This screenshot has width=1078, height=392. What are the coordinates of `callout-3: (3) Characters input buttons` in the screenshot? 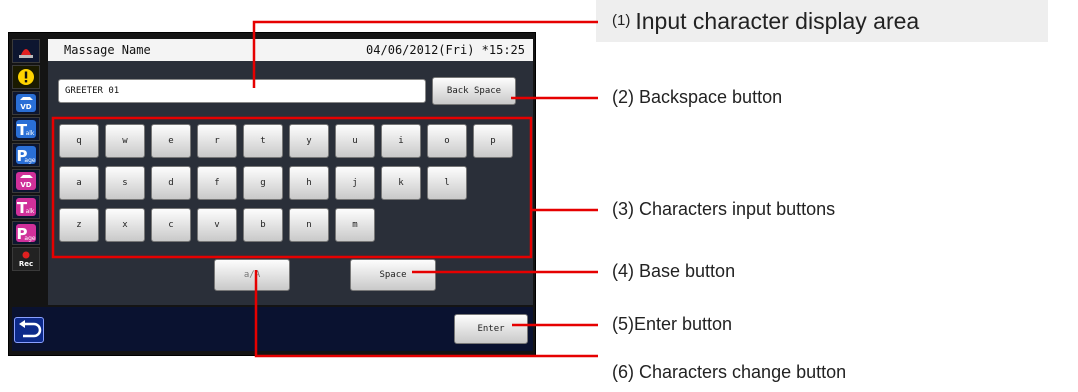 It's located at (724, 209).